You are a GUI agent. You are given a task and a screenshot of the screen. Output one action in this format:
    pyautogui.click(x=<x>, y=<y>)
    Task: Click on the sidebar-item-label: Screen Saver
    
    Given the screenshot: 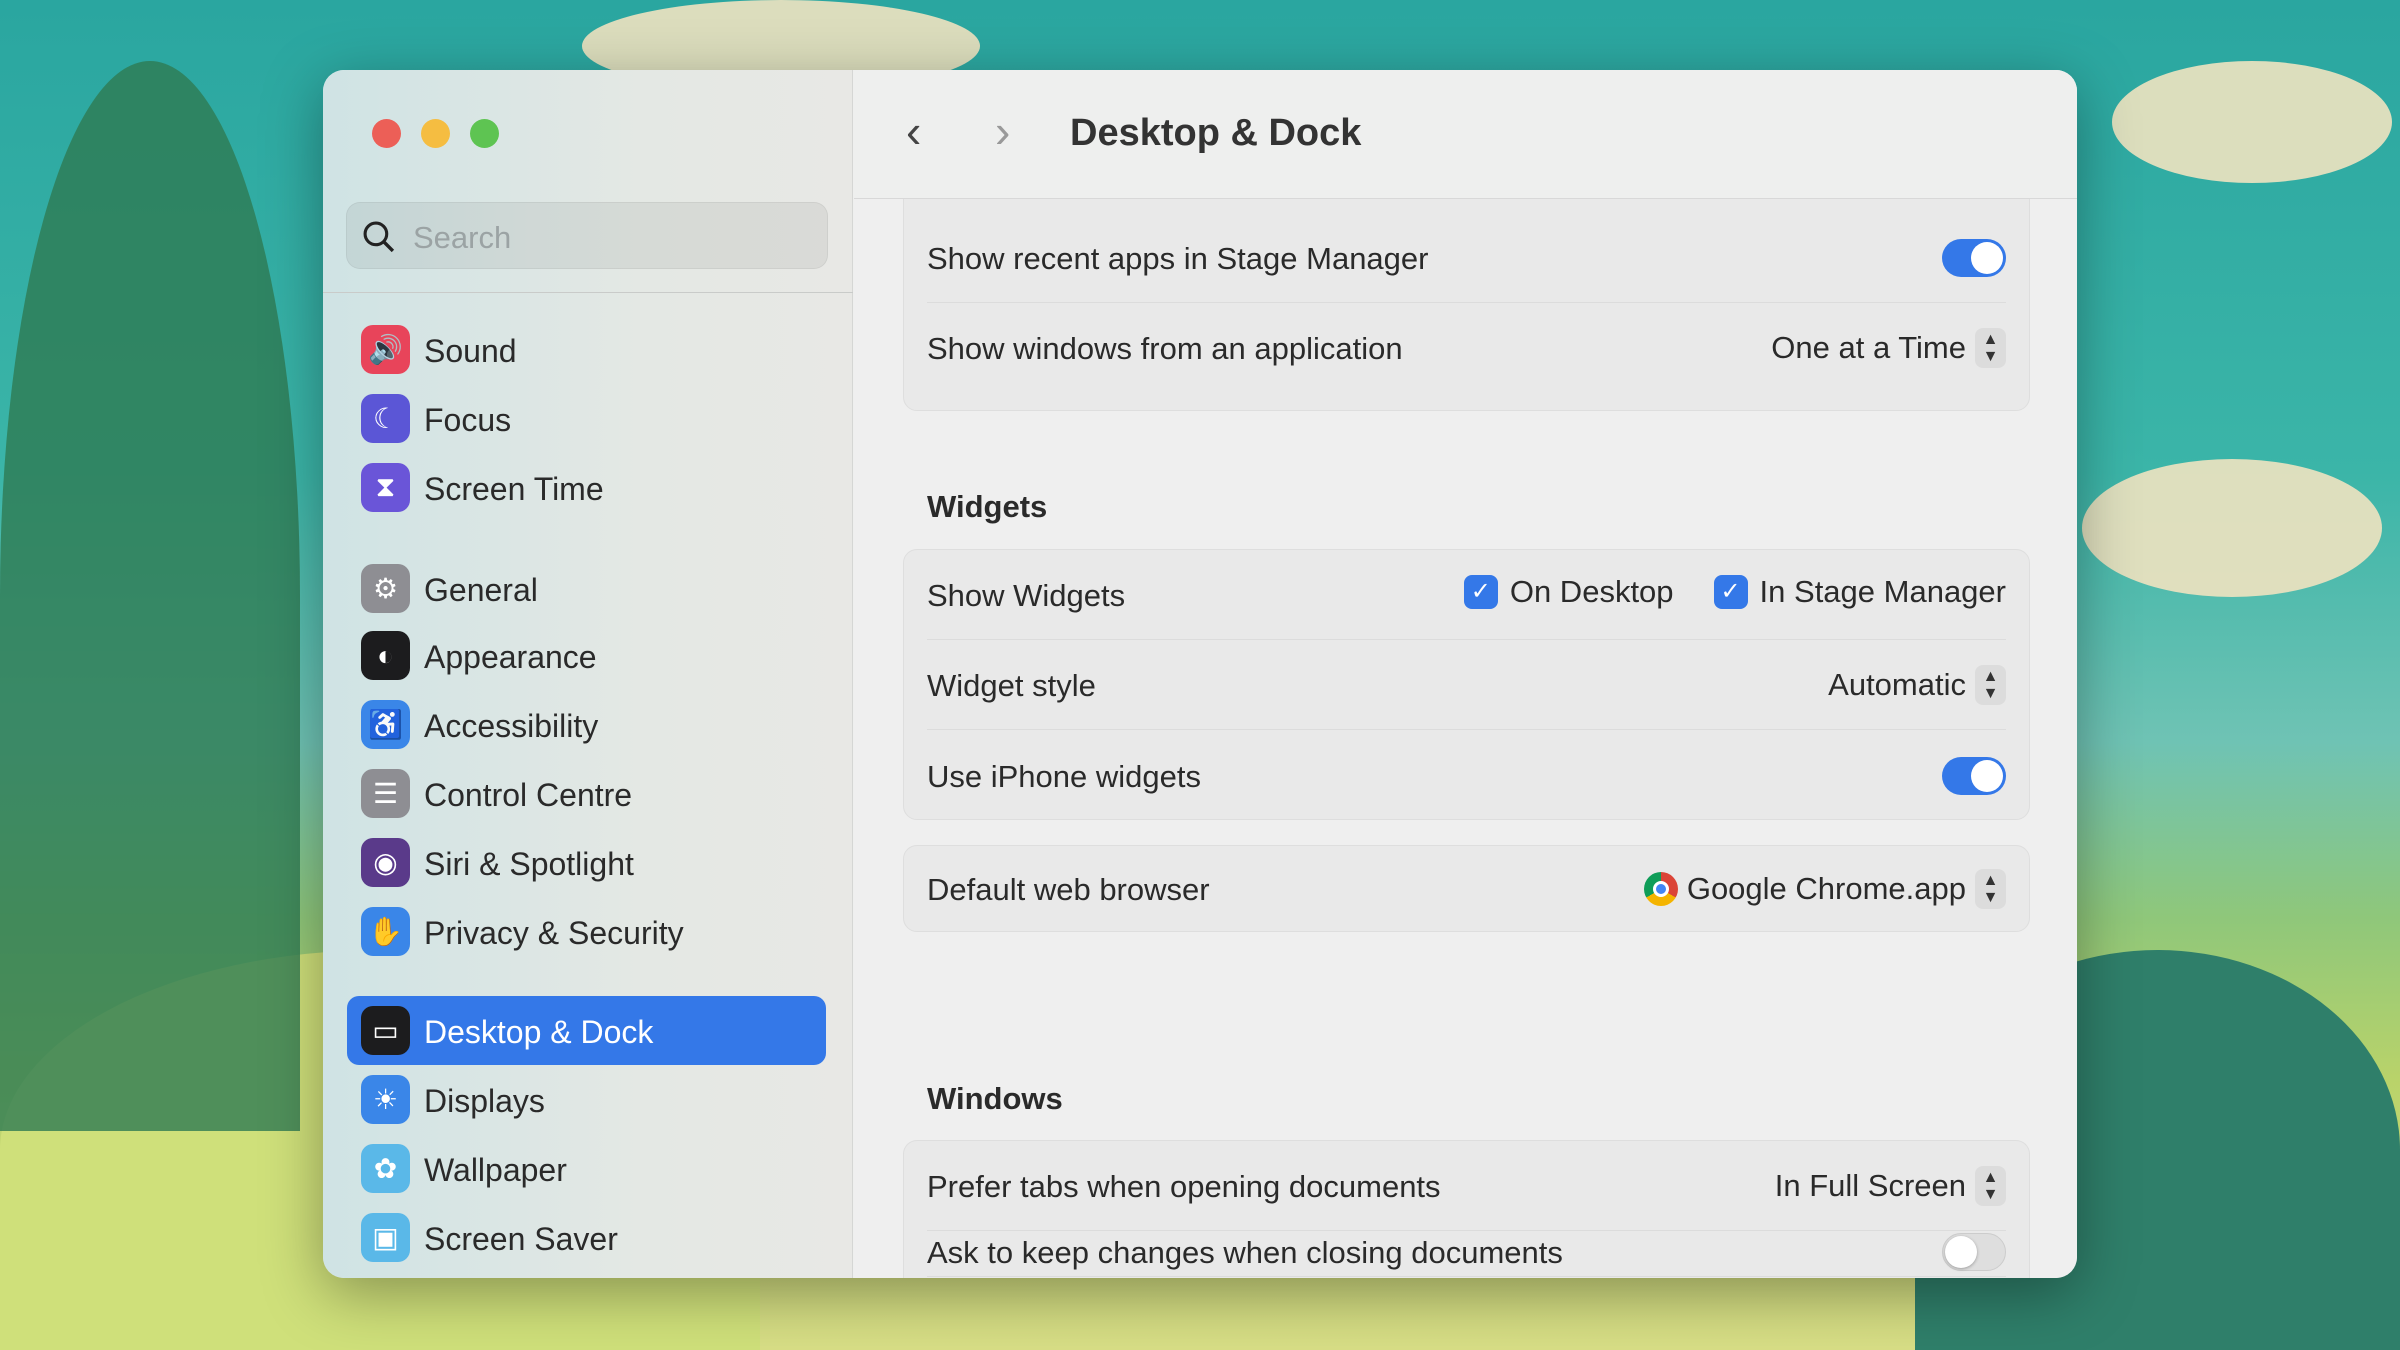 What is the action you would take?
    pyautogui.click(x=521, y=1239)
    